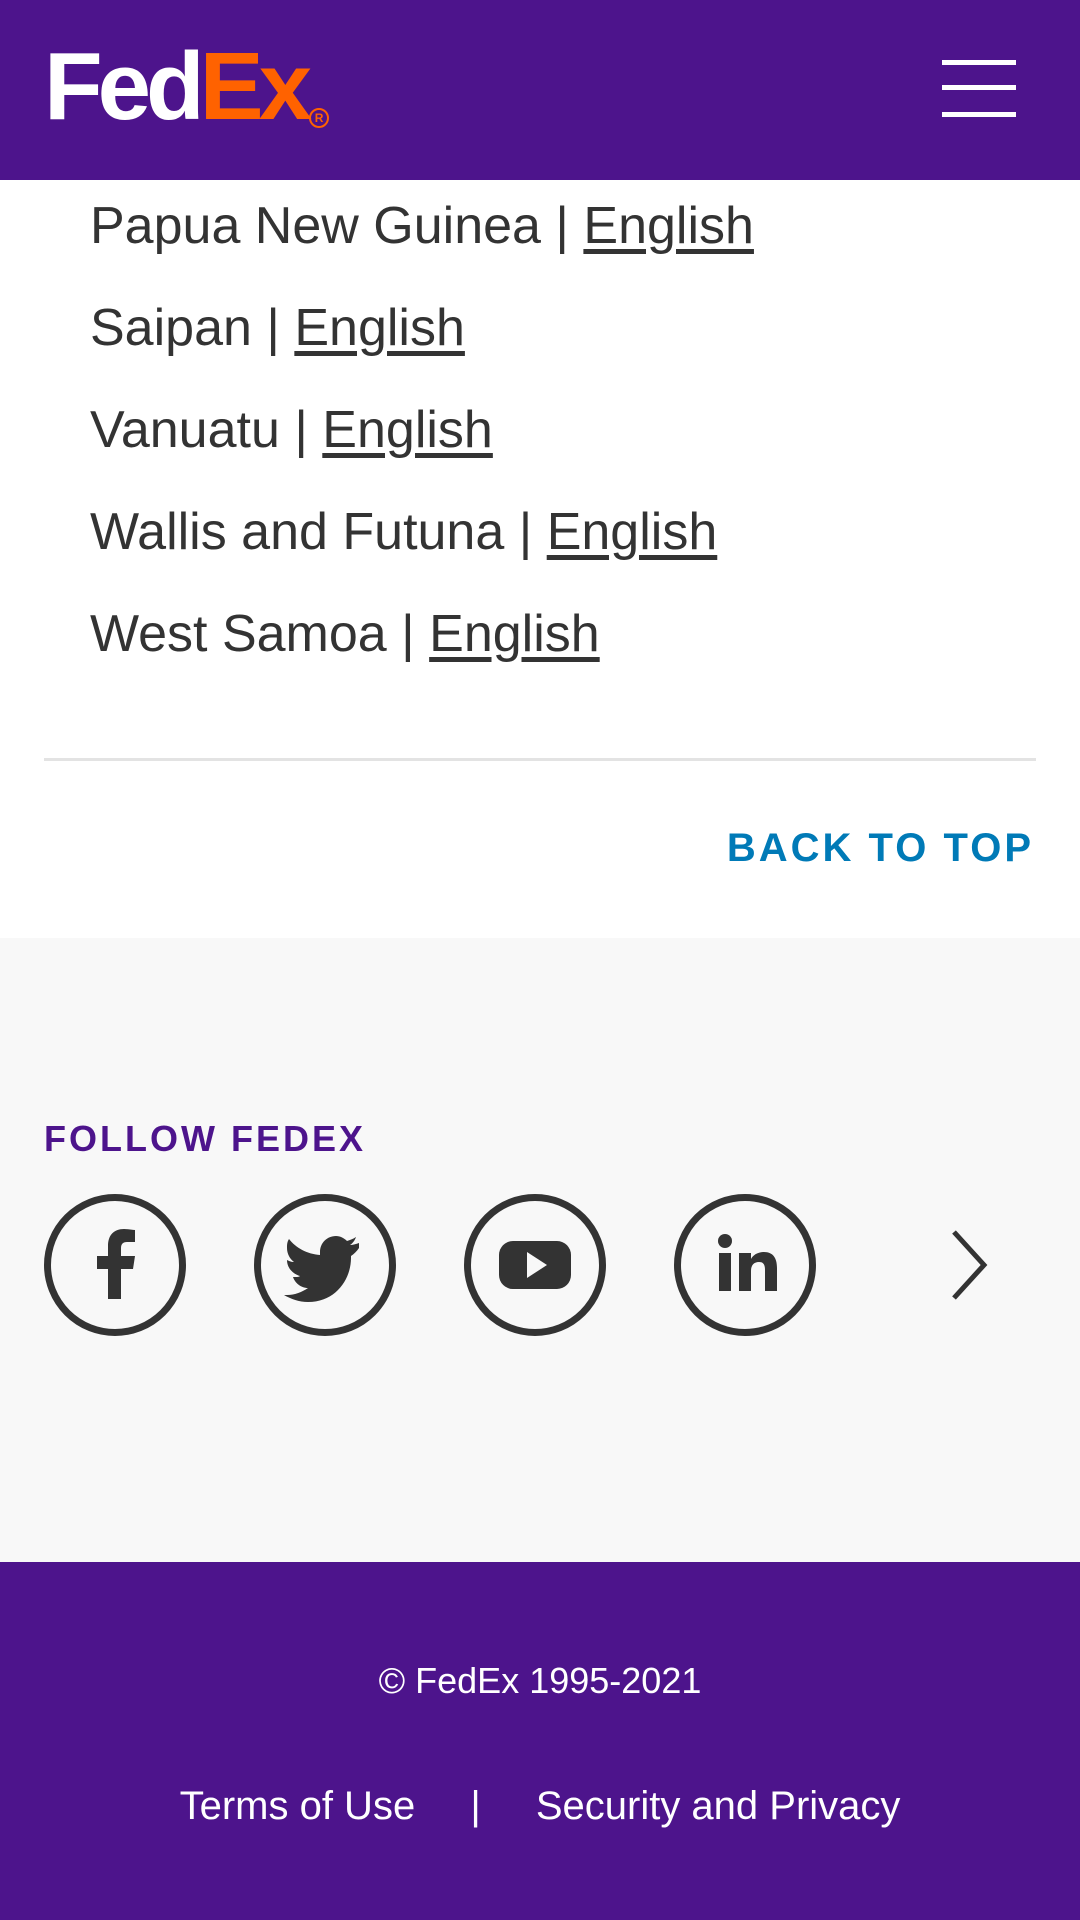 This screenshot has height=1920, width=1080. I want to click on facebook-icon, so click(115, 1265).